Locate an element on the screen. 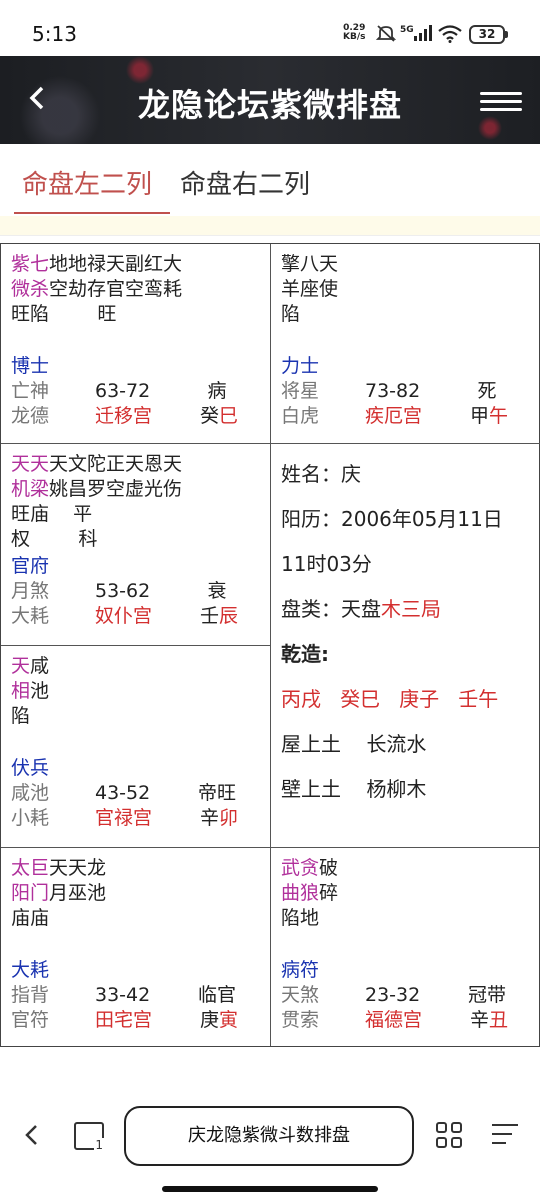 The width and height of the screenshot is (540, 1200). palace-cell-mao: 天咸 相池 陷 伏兵 咸池 43-52 帝旺 小耗 官禄宫 辛卯 is located at coordinates (136, 747).